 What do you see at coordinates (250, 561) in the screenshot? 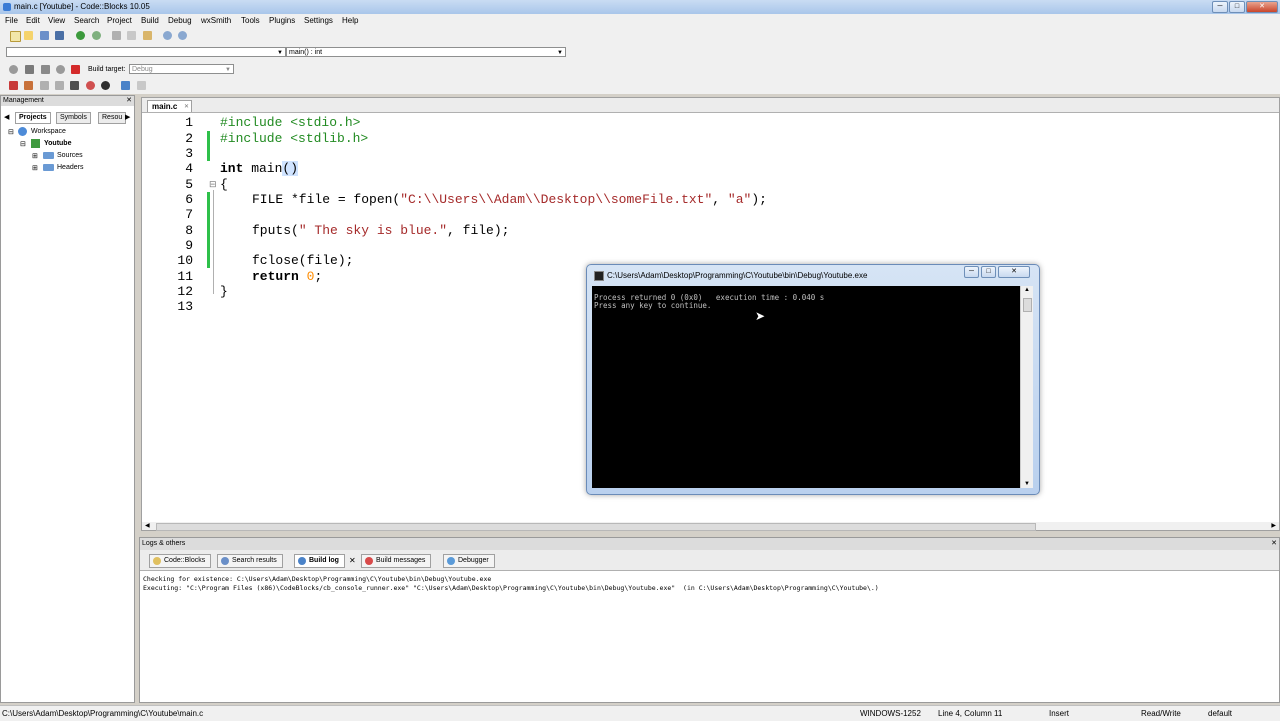
I see `tab-search-results: Search results` at bounding box center [250, 561].